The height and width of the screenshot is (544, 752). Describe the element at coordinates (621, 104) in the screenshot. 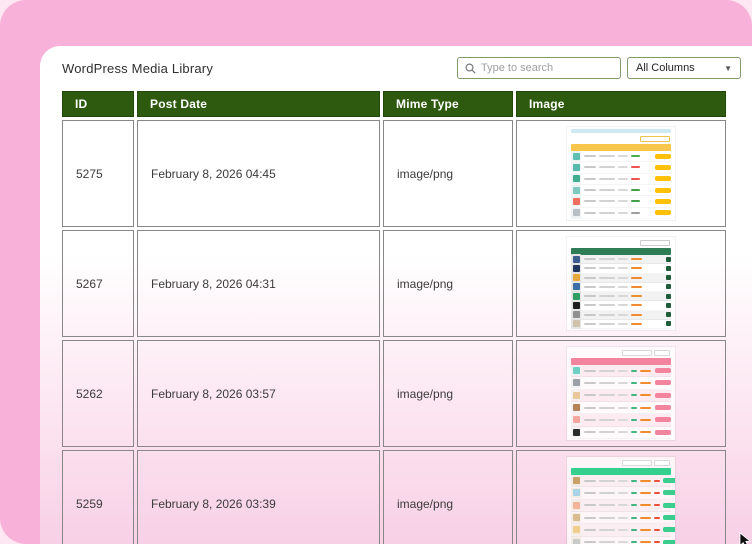

I see `column-header-image: Image` at that location.